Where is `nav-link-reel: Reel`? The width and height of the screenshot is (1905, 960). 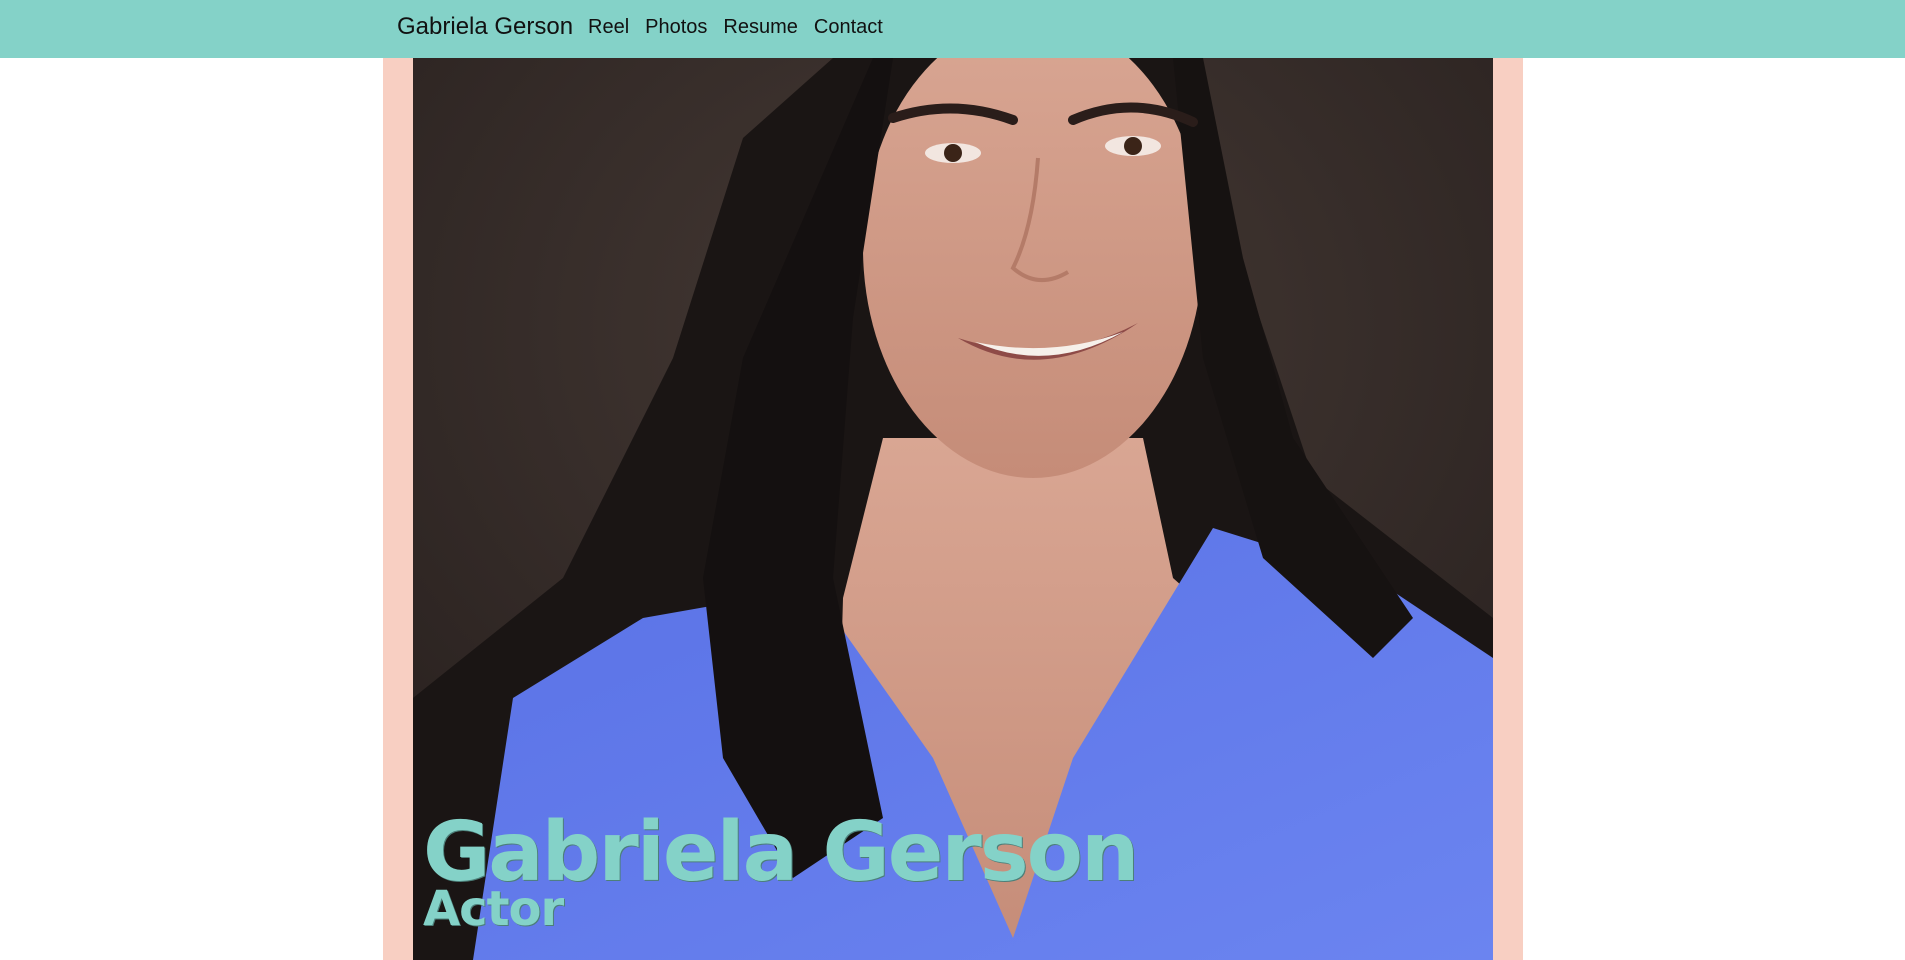 nav-link-reel: Reel is located at coordinates (608, 27).